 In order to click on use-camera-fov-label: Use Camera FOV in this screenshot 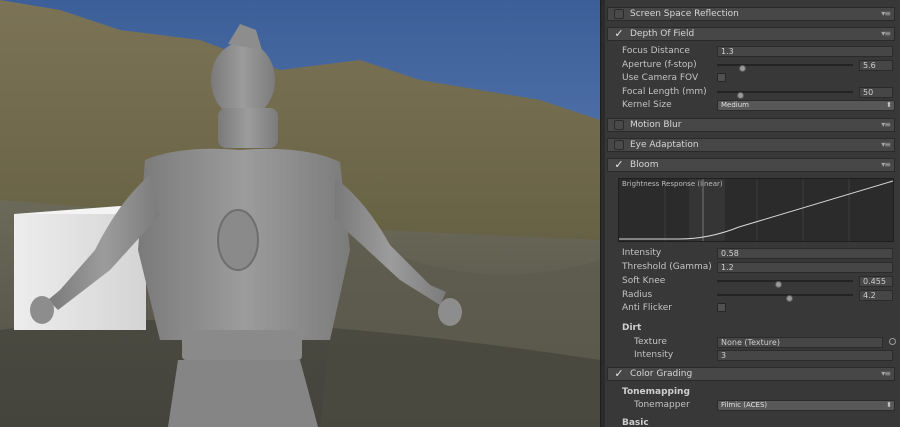, I will do `click(660, 78)`.